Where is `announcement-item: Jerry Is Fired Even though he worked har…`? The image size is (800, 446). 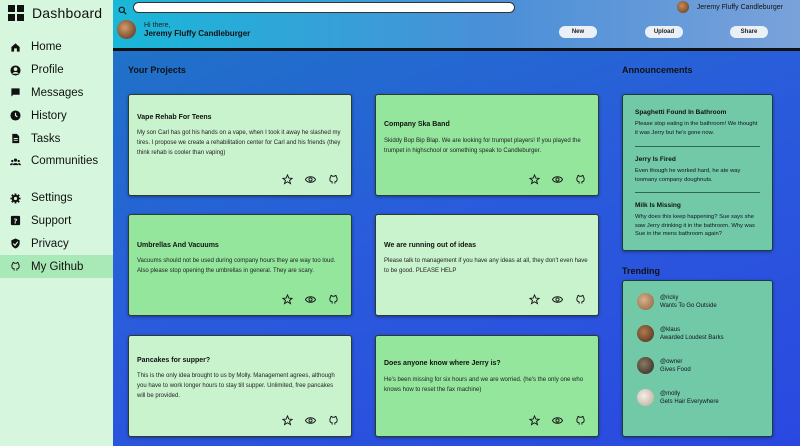
announcement-item: Jerry Is Fired Even though he worked har… is located at coordinates (697, 170).